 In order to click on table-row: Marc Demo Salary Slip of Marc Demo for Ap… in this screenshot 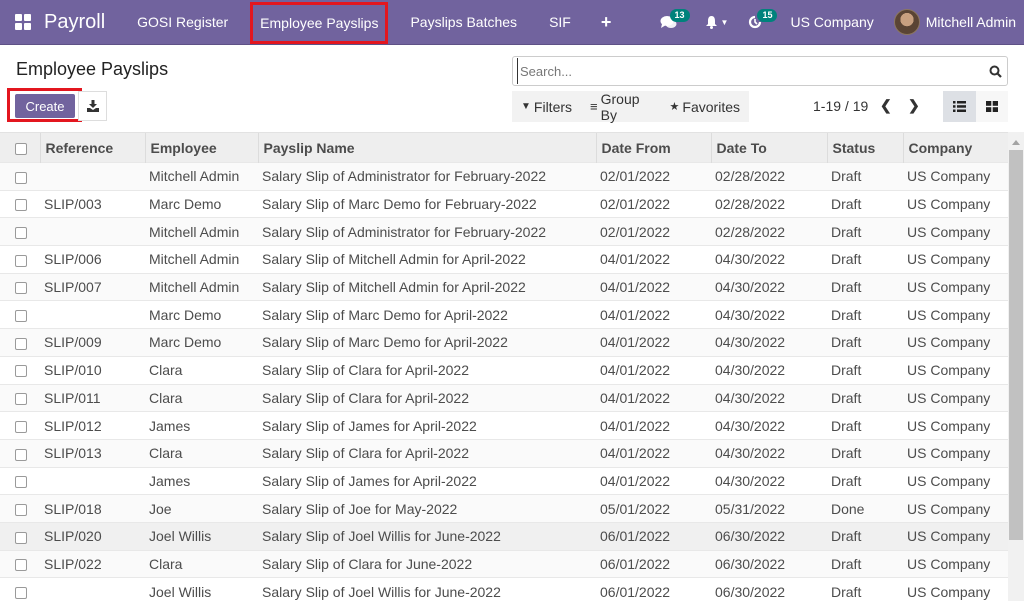, I will do `click(504, 314)`.